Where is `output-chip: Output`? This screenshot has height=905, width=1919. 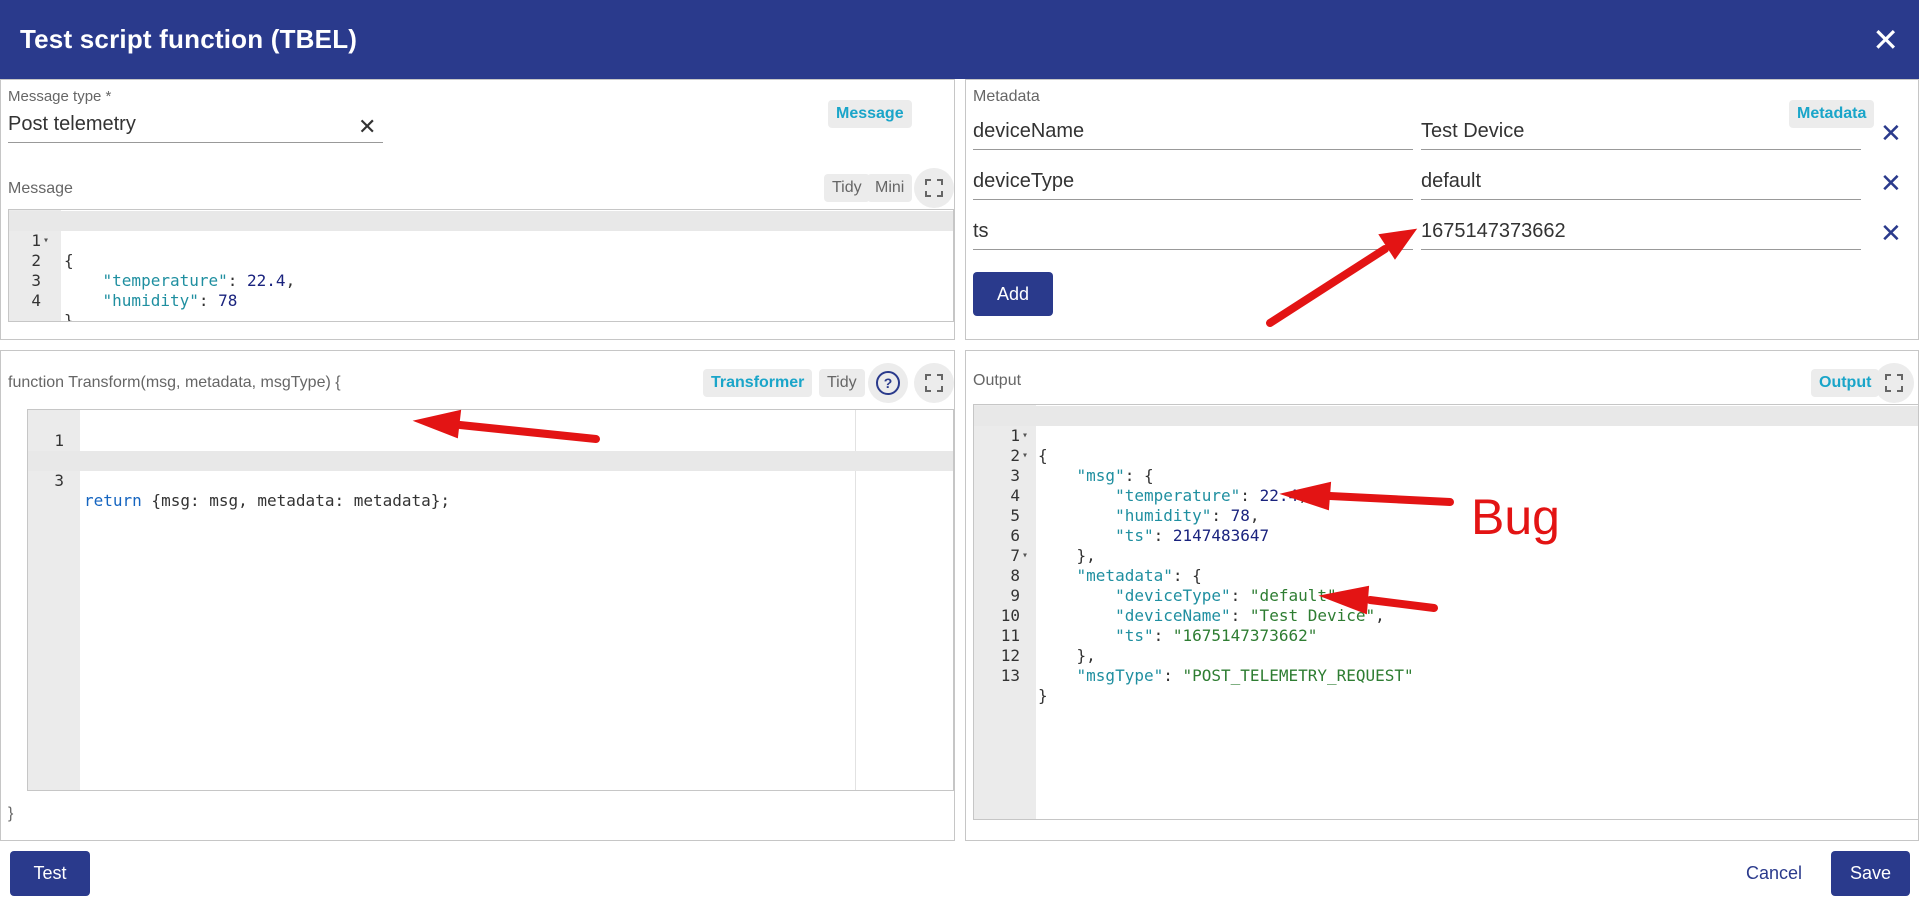
output-chip: Output is located at coordinates (1845, 383).